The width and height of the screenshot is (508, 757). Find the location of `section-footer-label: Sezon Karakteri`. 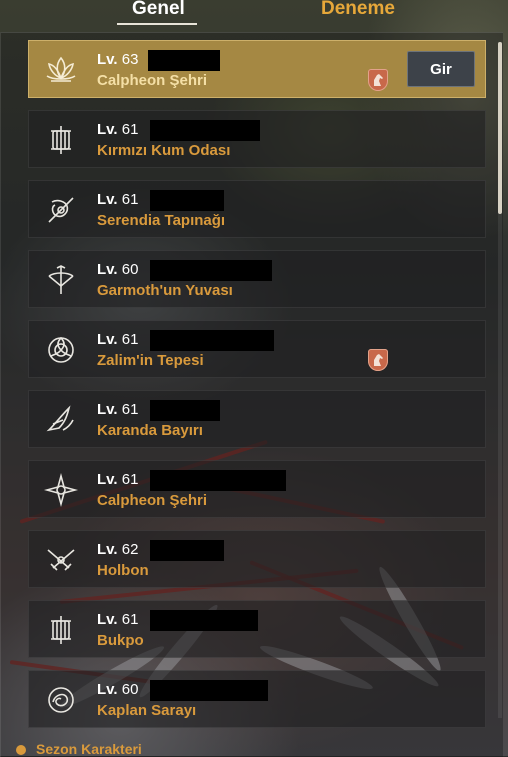

section-footer-label: Sezon Karakteri is located at coordinates (89, 749).